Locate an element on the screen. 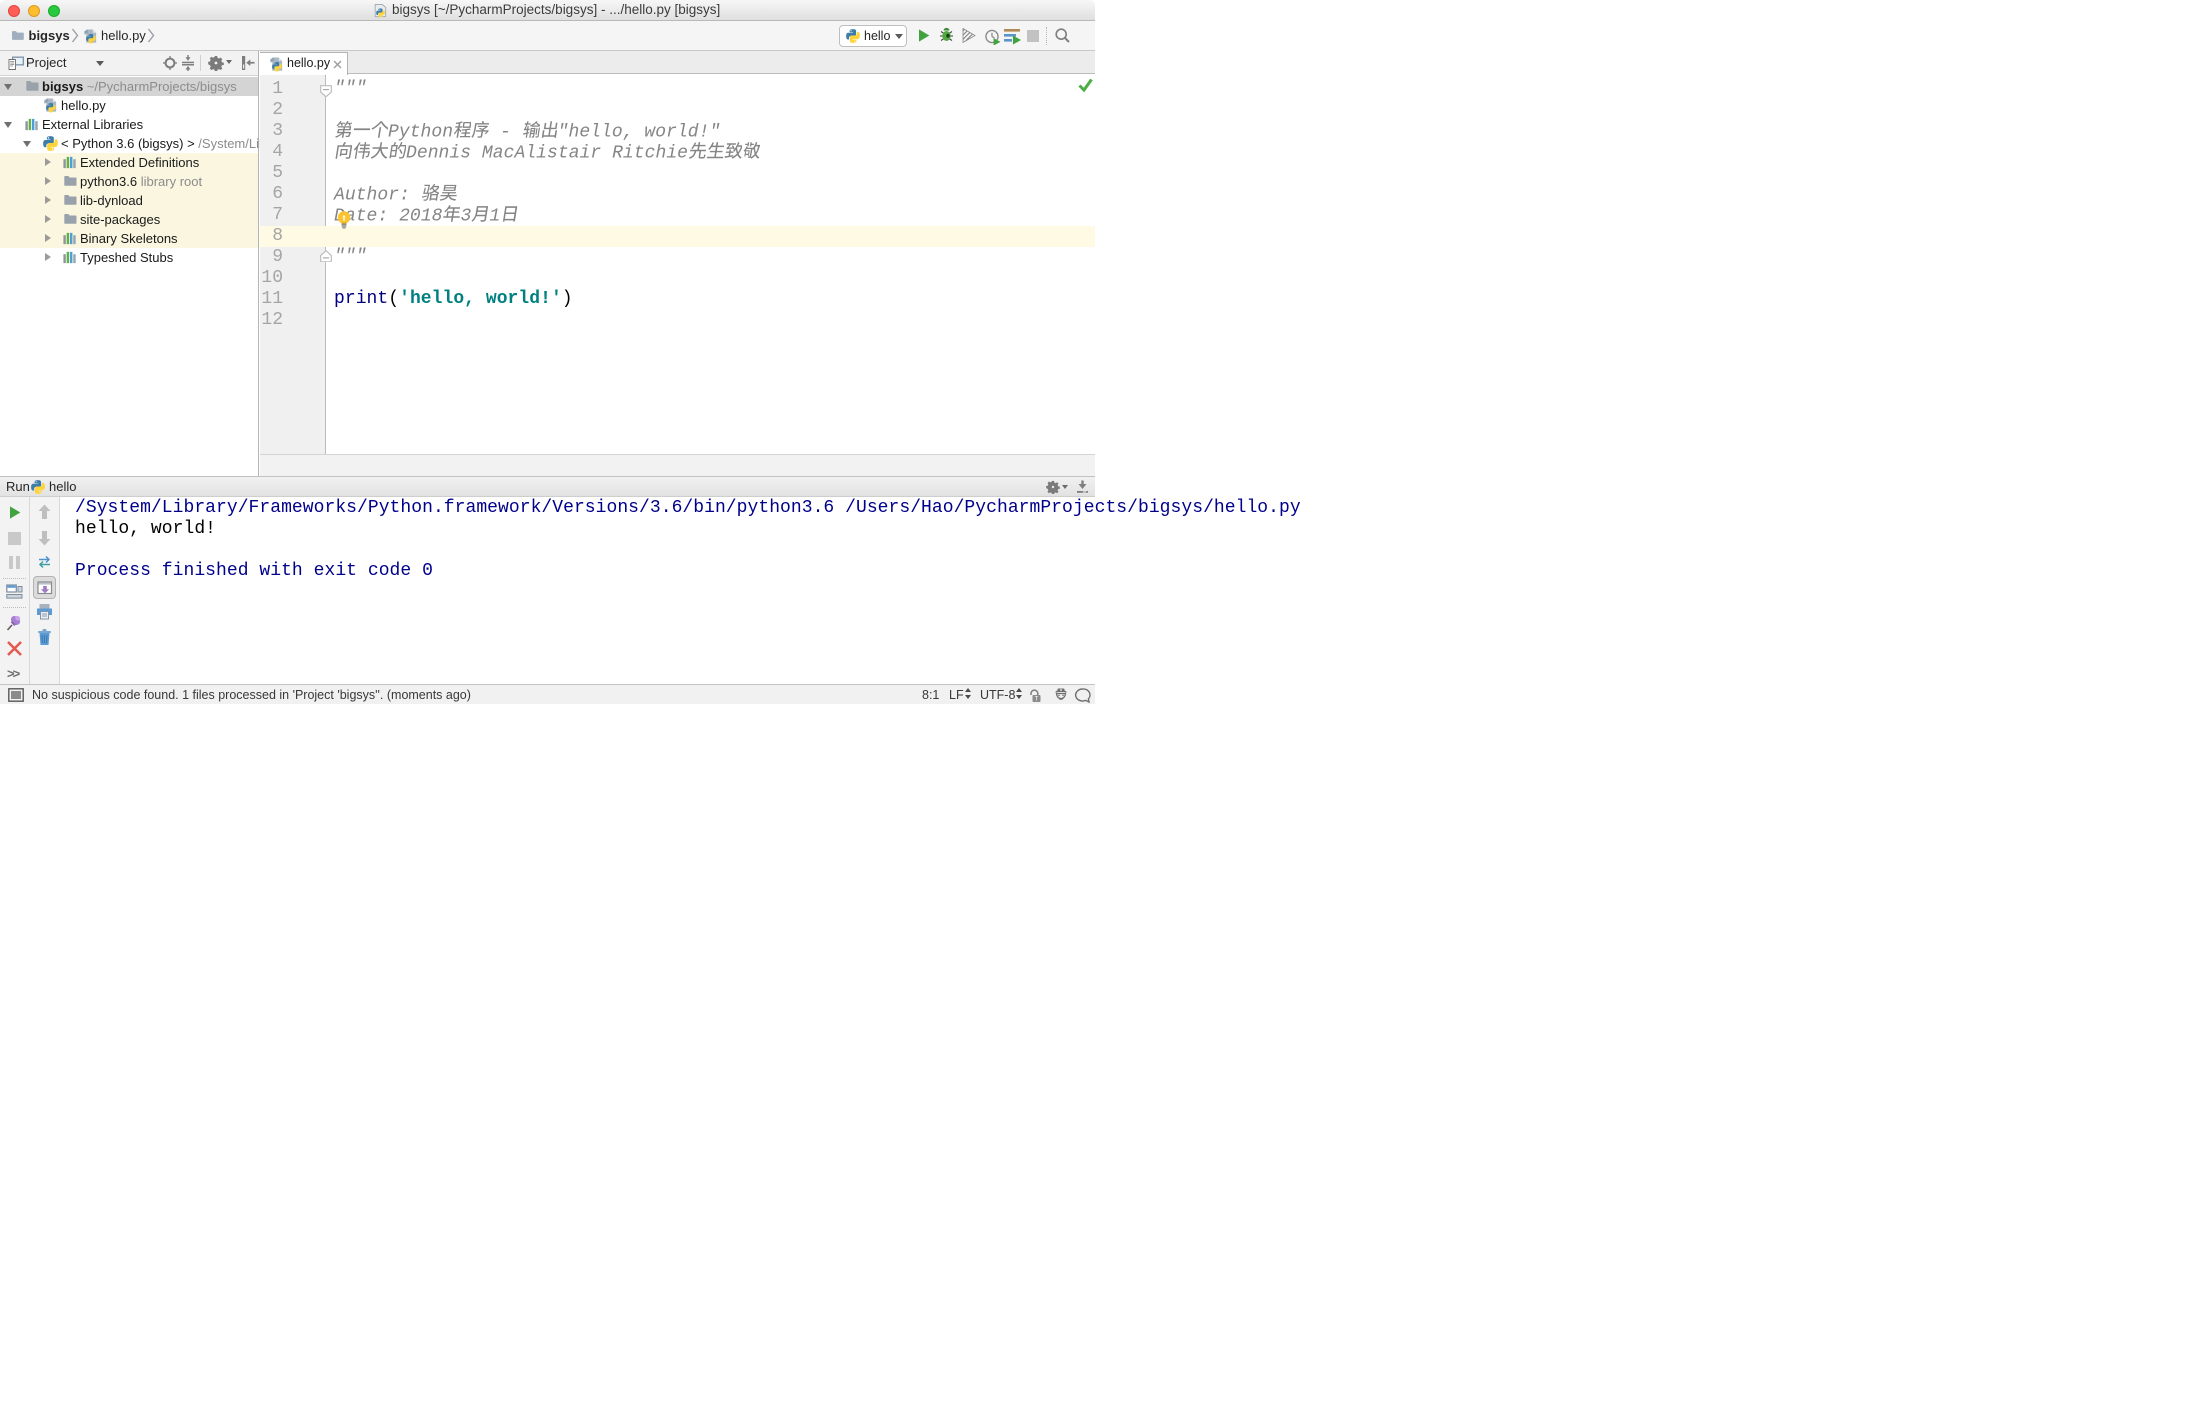 The height and width of the screenshot is (1408, 2190). svg-text: T is located at coordinates (1037, 699).